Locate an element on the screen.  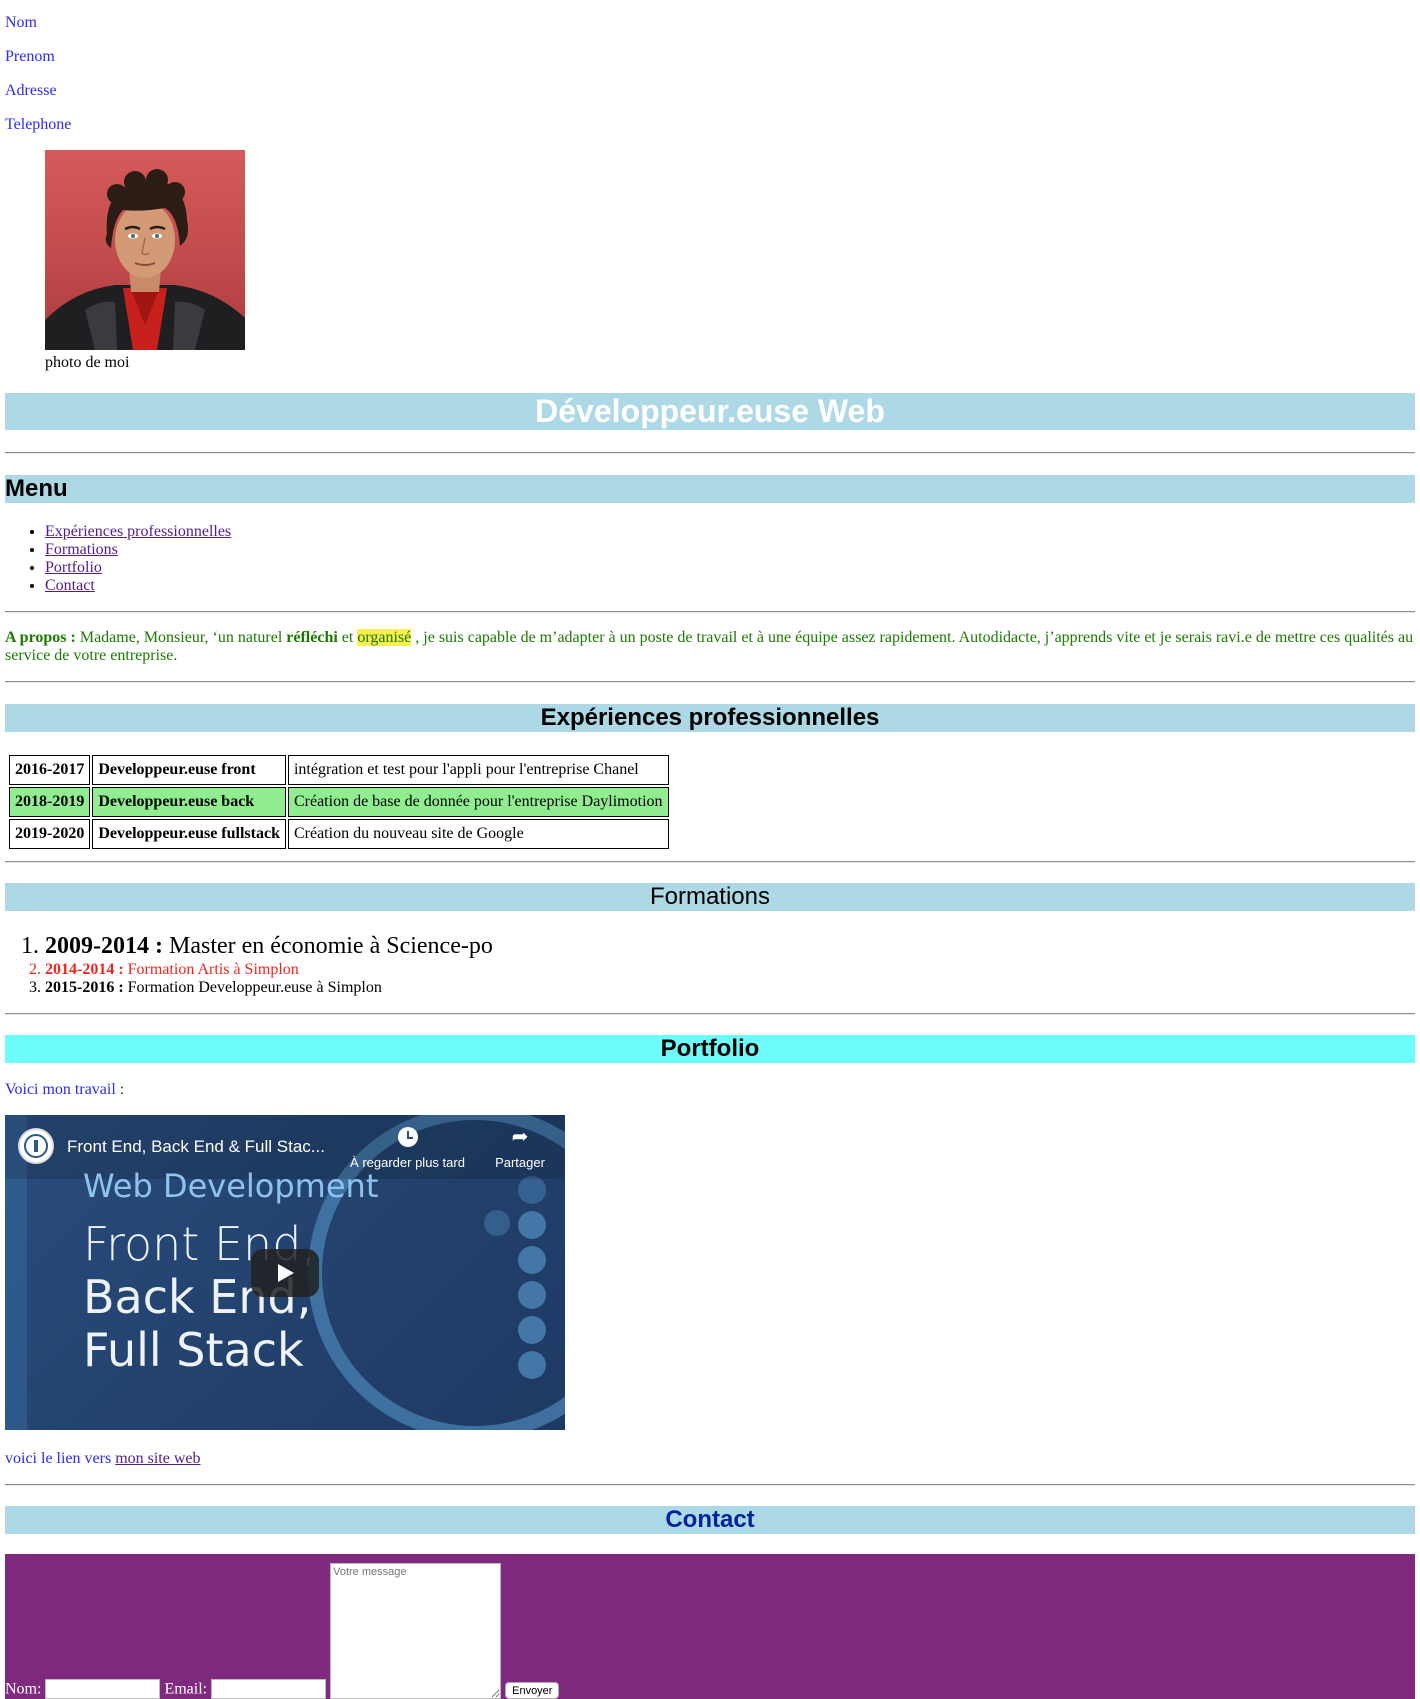
share-button: ➦ Partager is located at coordinates (520, 1148).